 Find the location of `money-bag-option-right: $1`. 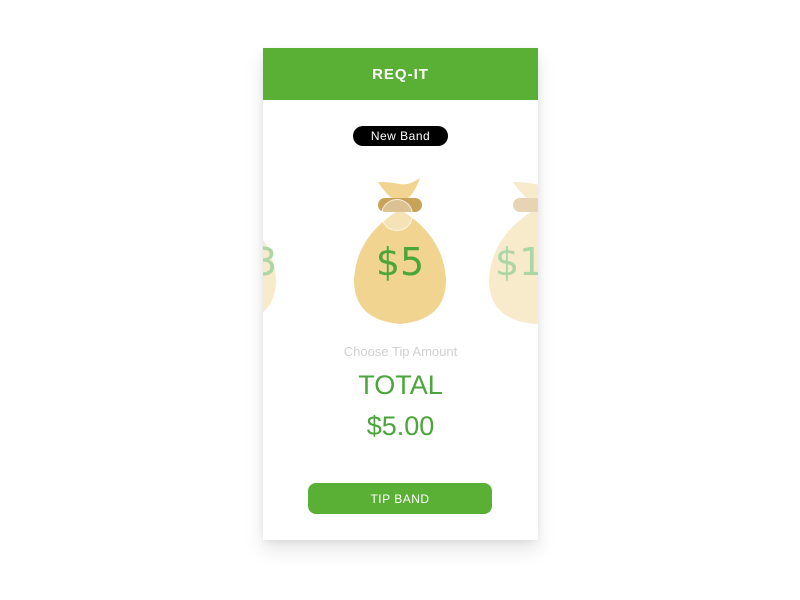

money-bag-option-right: $1 is located at coordinates (510, 248).